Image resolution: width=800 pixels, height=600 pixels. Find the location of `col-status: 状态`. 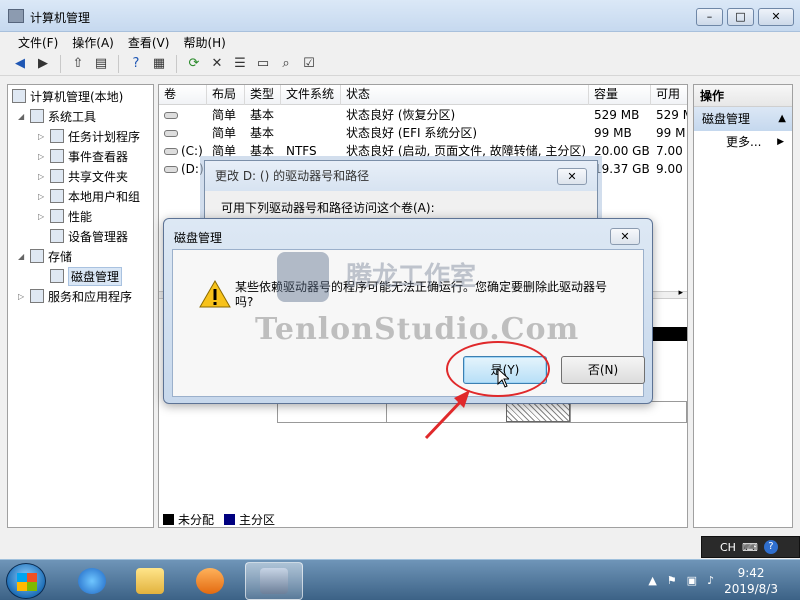

col-status: 状态 is located at coordinates (465, 95).